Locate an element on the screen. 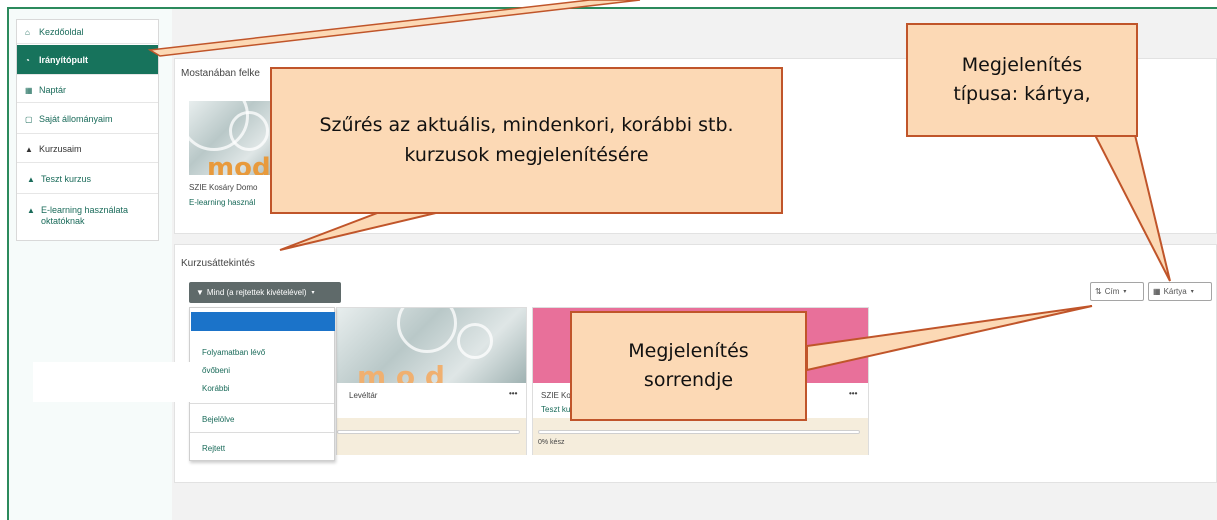 The width and height of the screenshot is (1217, 520). callout-sort-order: Megjelenítés sorrendje is located at coordinates (688, 366).